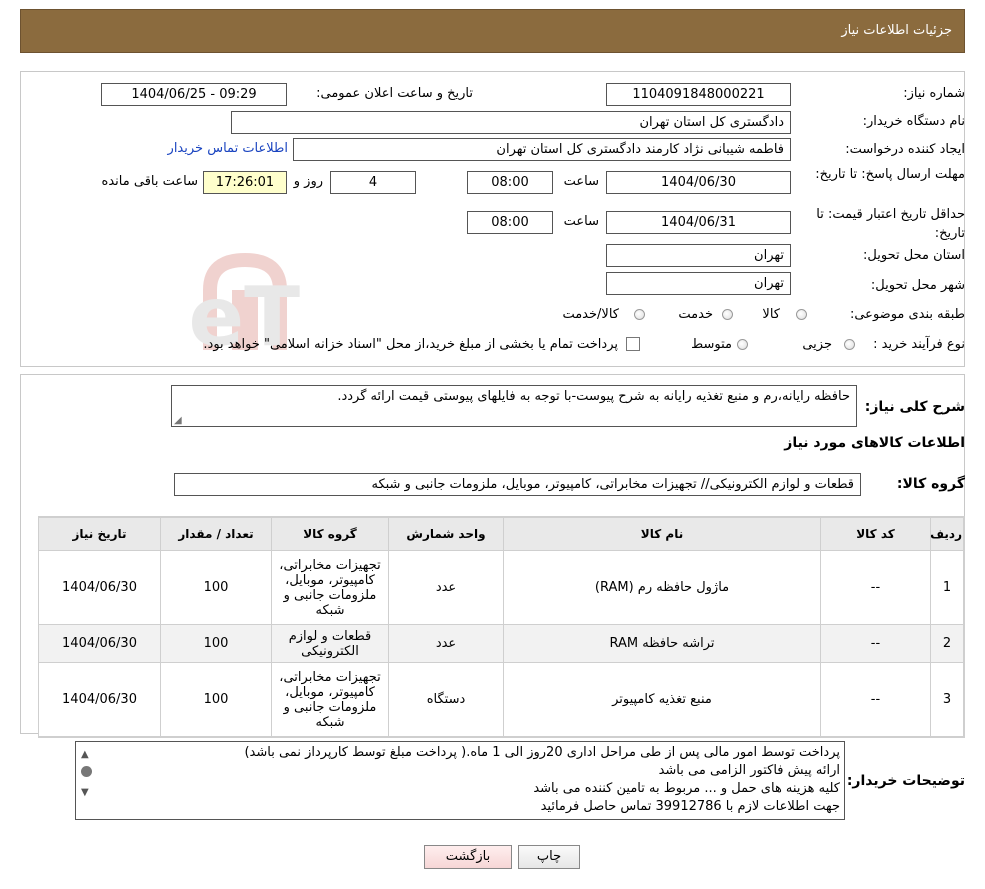  I want to click on validity-time-label: ساعت, so click(581, 221).